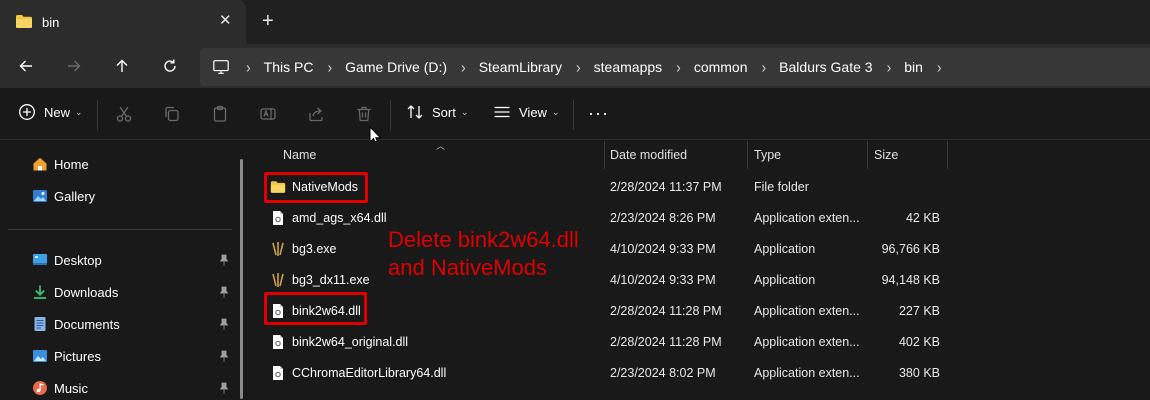  What do you see at coordinates (339, 217) in the screenshot?
I see `file-name: amd_ags_x64.dll` at bounding box center [339, 217].